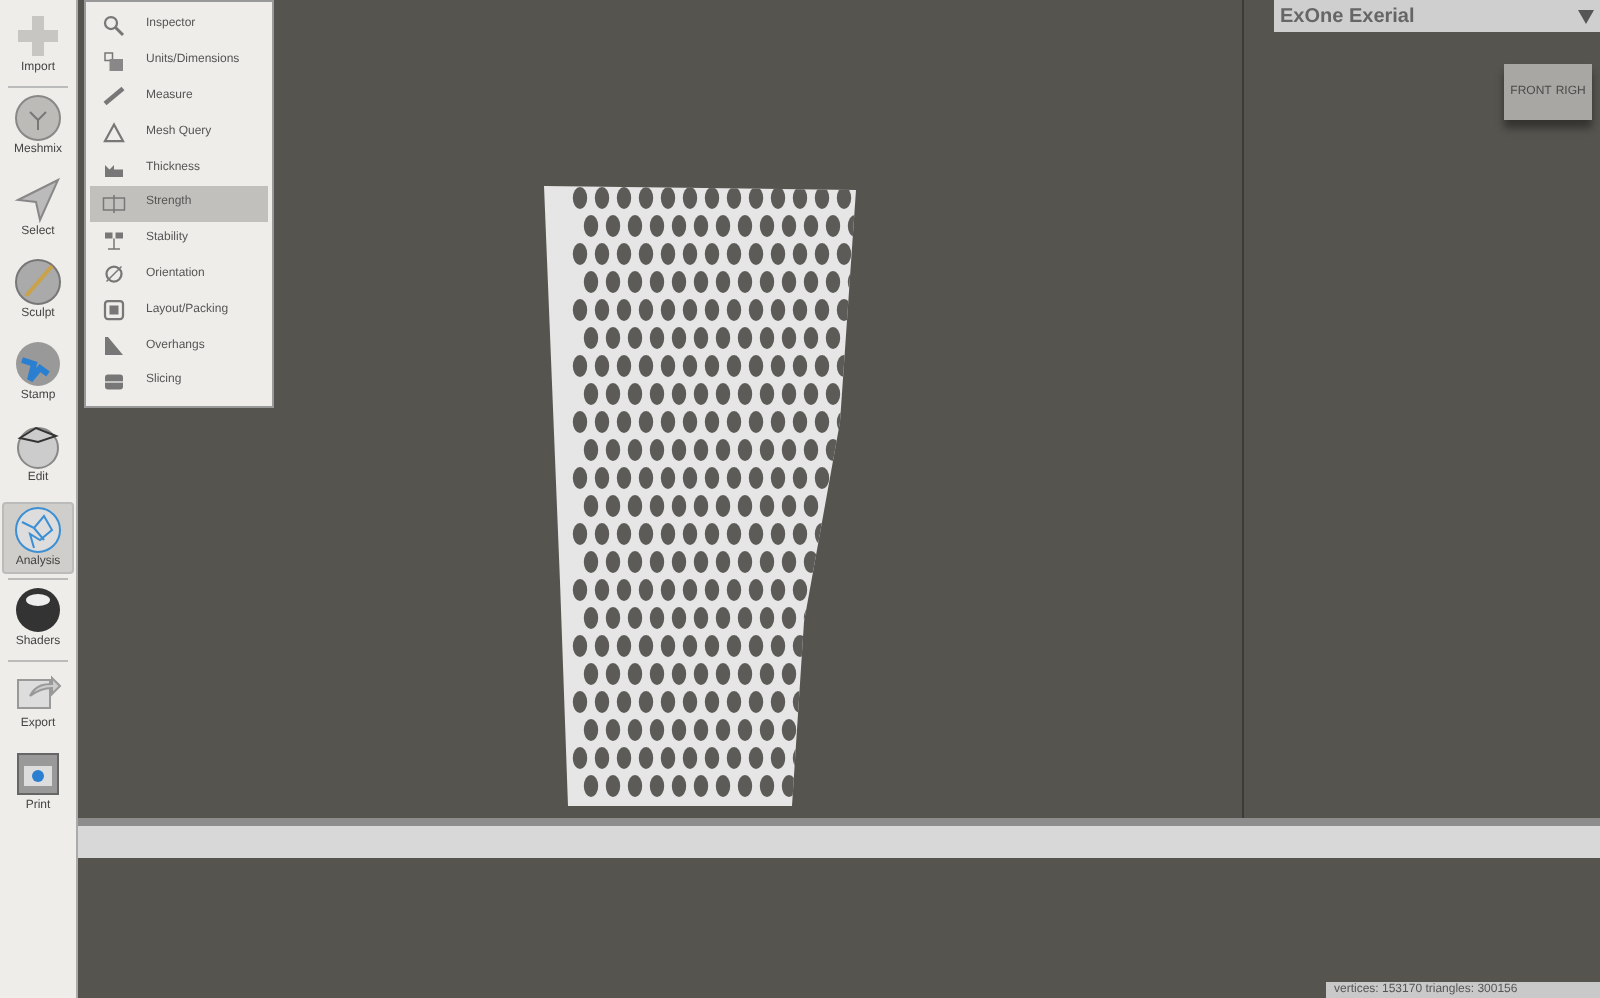 This screenshot has width=1600, height=998. I want to click on chrome-sphere-icon, so click(38, 610).